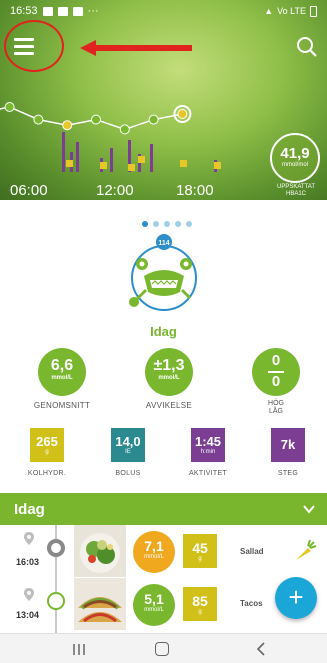 The height and width of the screenshot is (663, 327). I want to click on steps-tile-value: 7k, so click(288, 444).